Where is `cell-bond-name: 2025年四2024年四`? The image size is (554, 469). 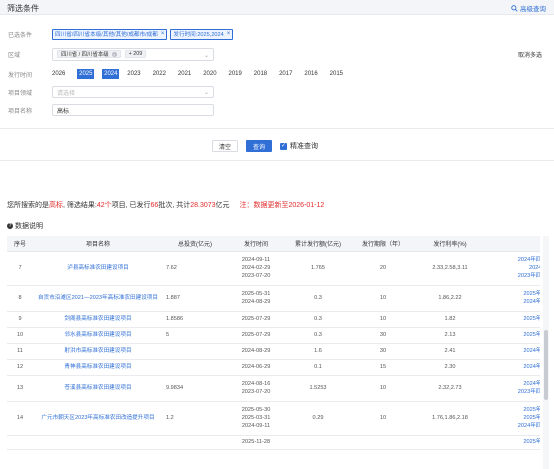
cell-bond-name: 2025年四2024年四 is located at coordinates (512, 298).